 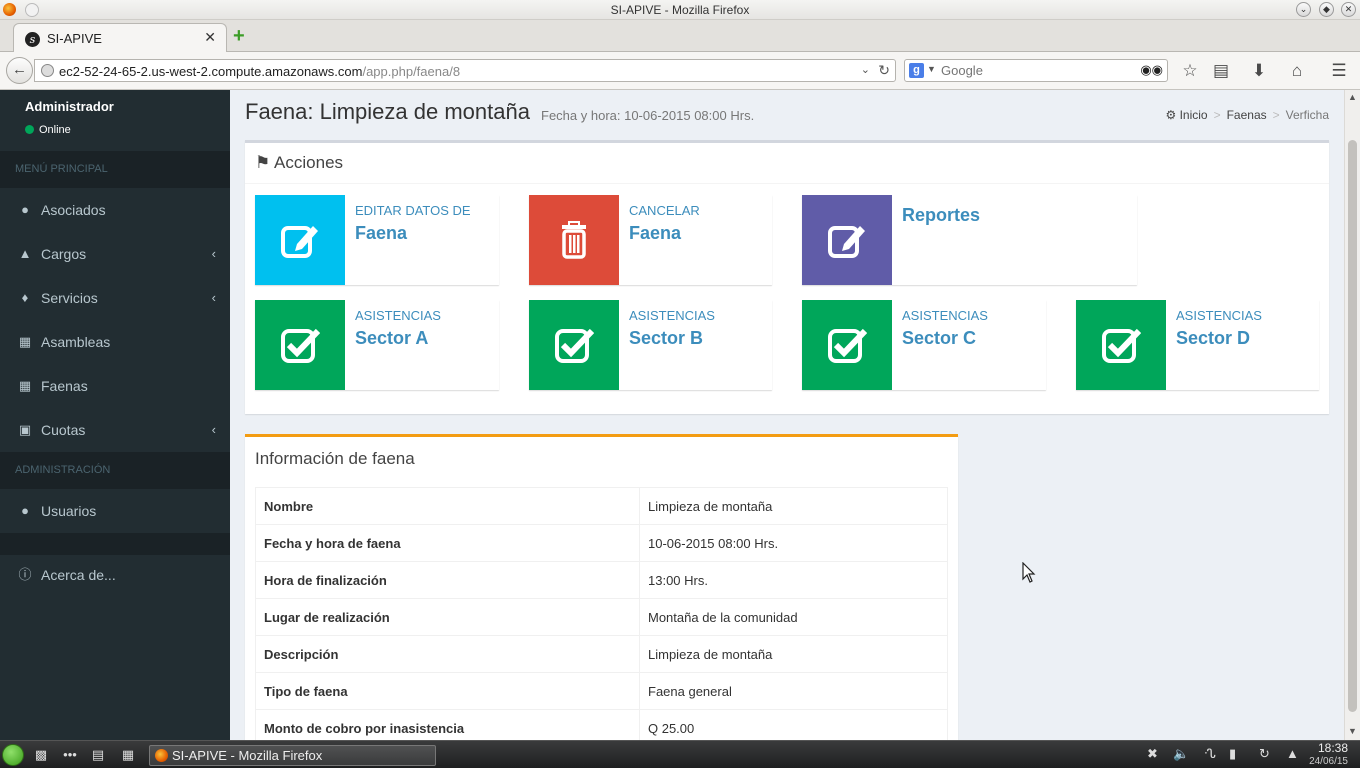 What do you see at coordinates (247, 755) in the screenshot?
I see `task-label: SI-APIVE - Mozilla Firefox` at bounding box center [247, 755].